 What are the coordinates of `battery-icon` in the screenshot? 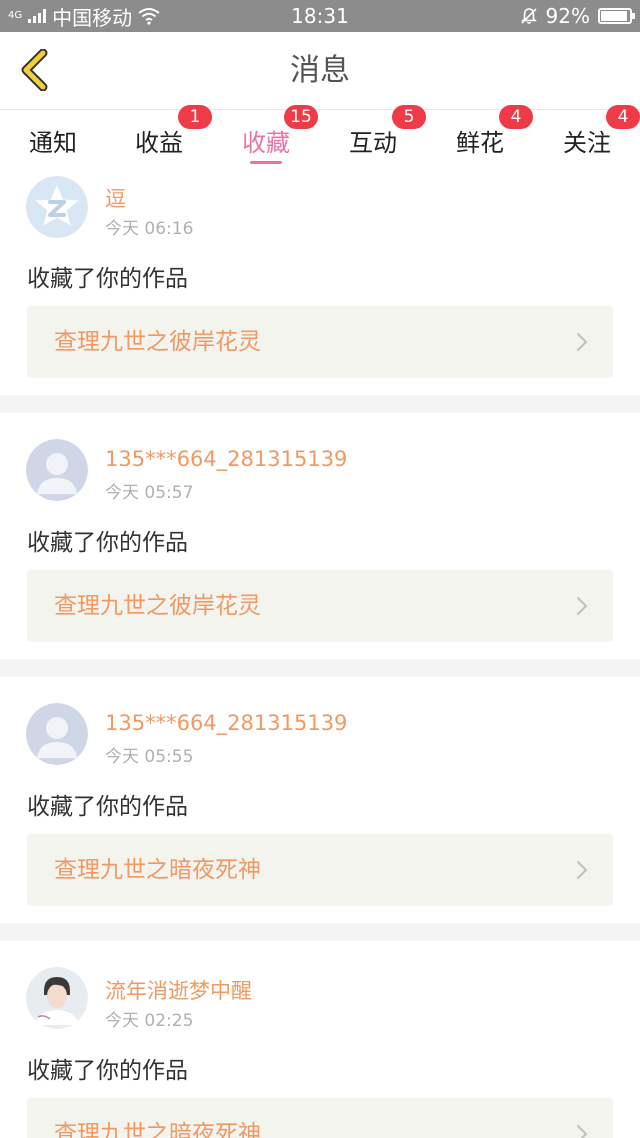 It's located at (616, 16).